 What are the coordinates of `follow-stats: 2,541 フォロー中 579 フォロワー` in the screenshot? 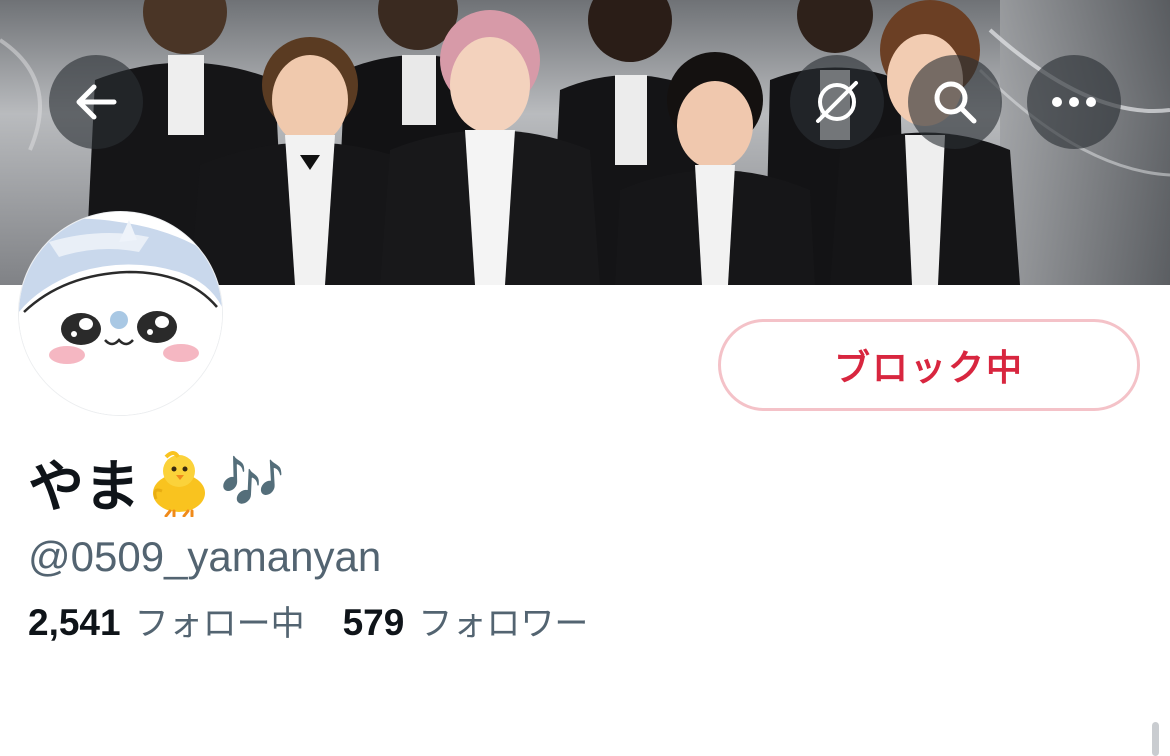 It's located at (308, 620).